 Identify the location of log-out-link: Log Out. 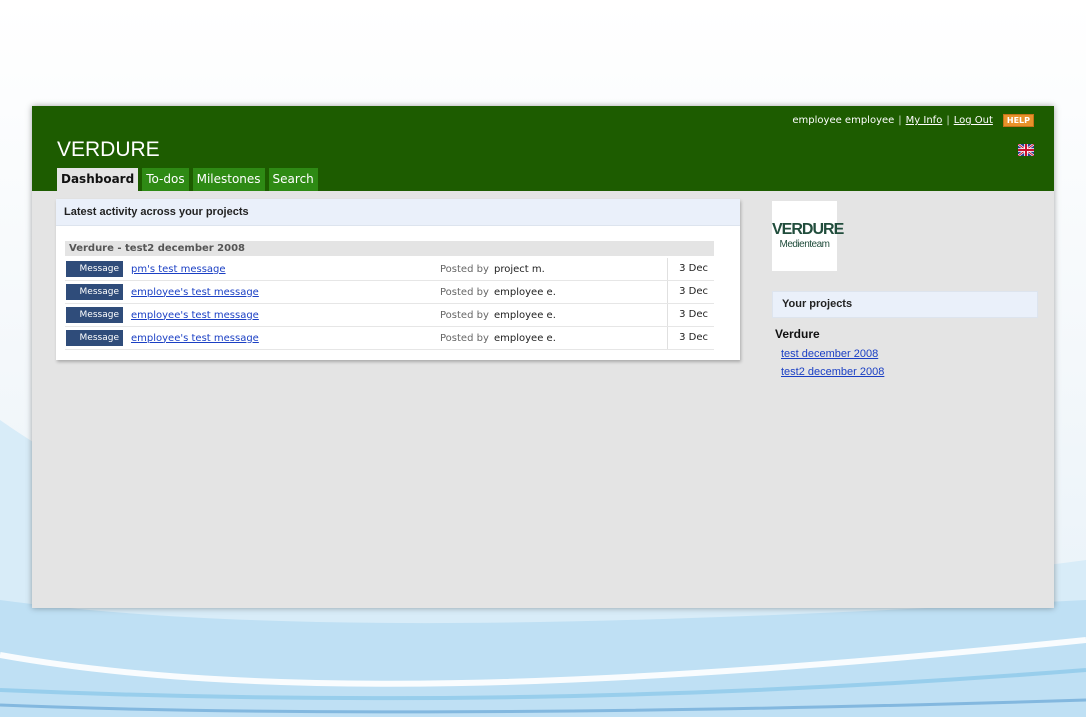
(973, 120).